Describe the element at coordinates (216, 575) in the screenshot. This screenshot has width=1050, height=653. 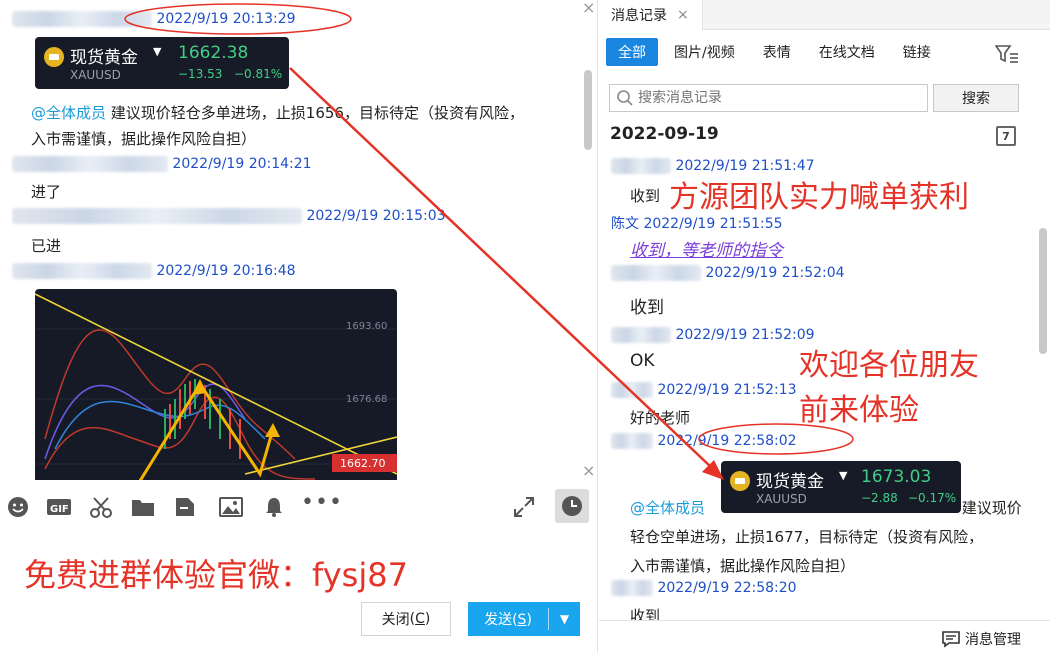
I see `promo-overlay-text: 免费进群体验官微：fysj87` at that location.